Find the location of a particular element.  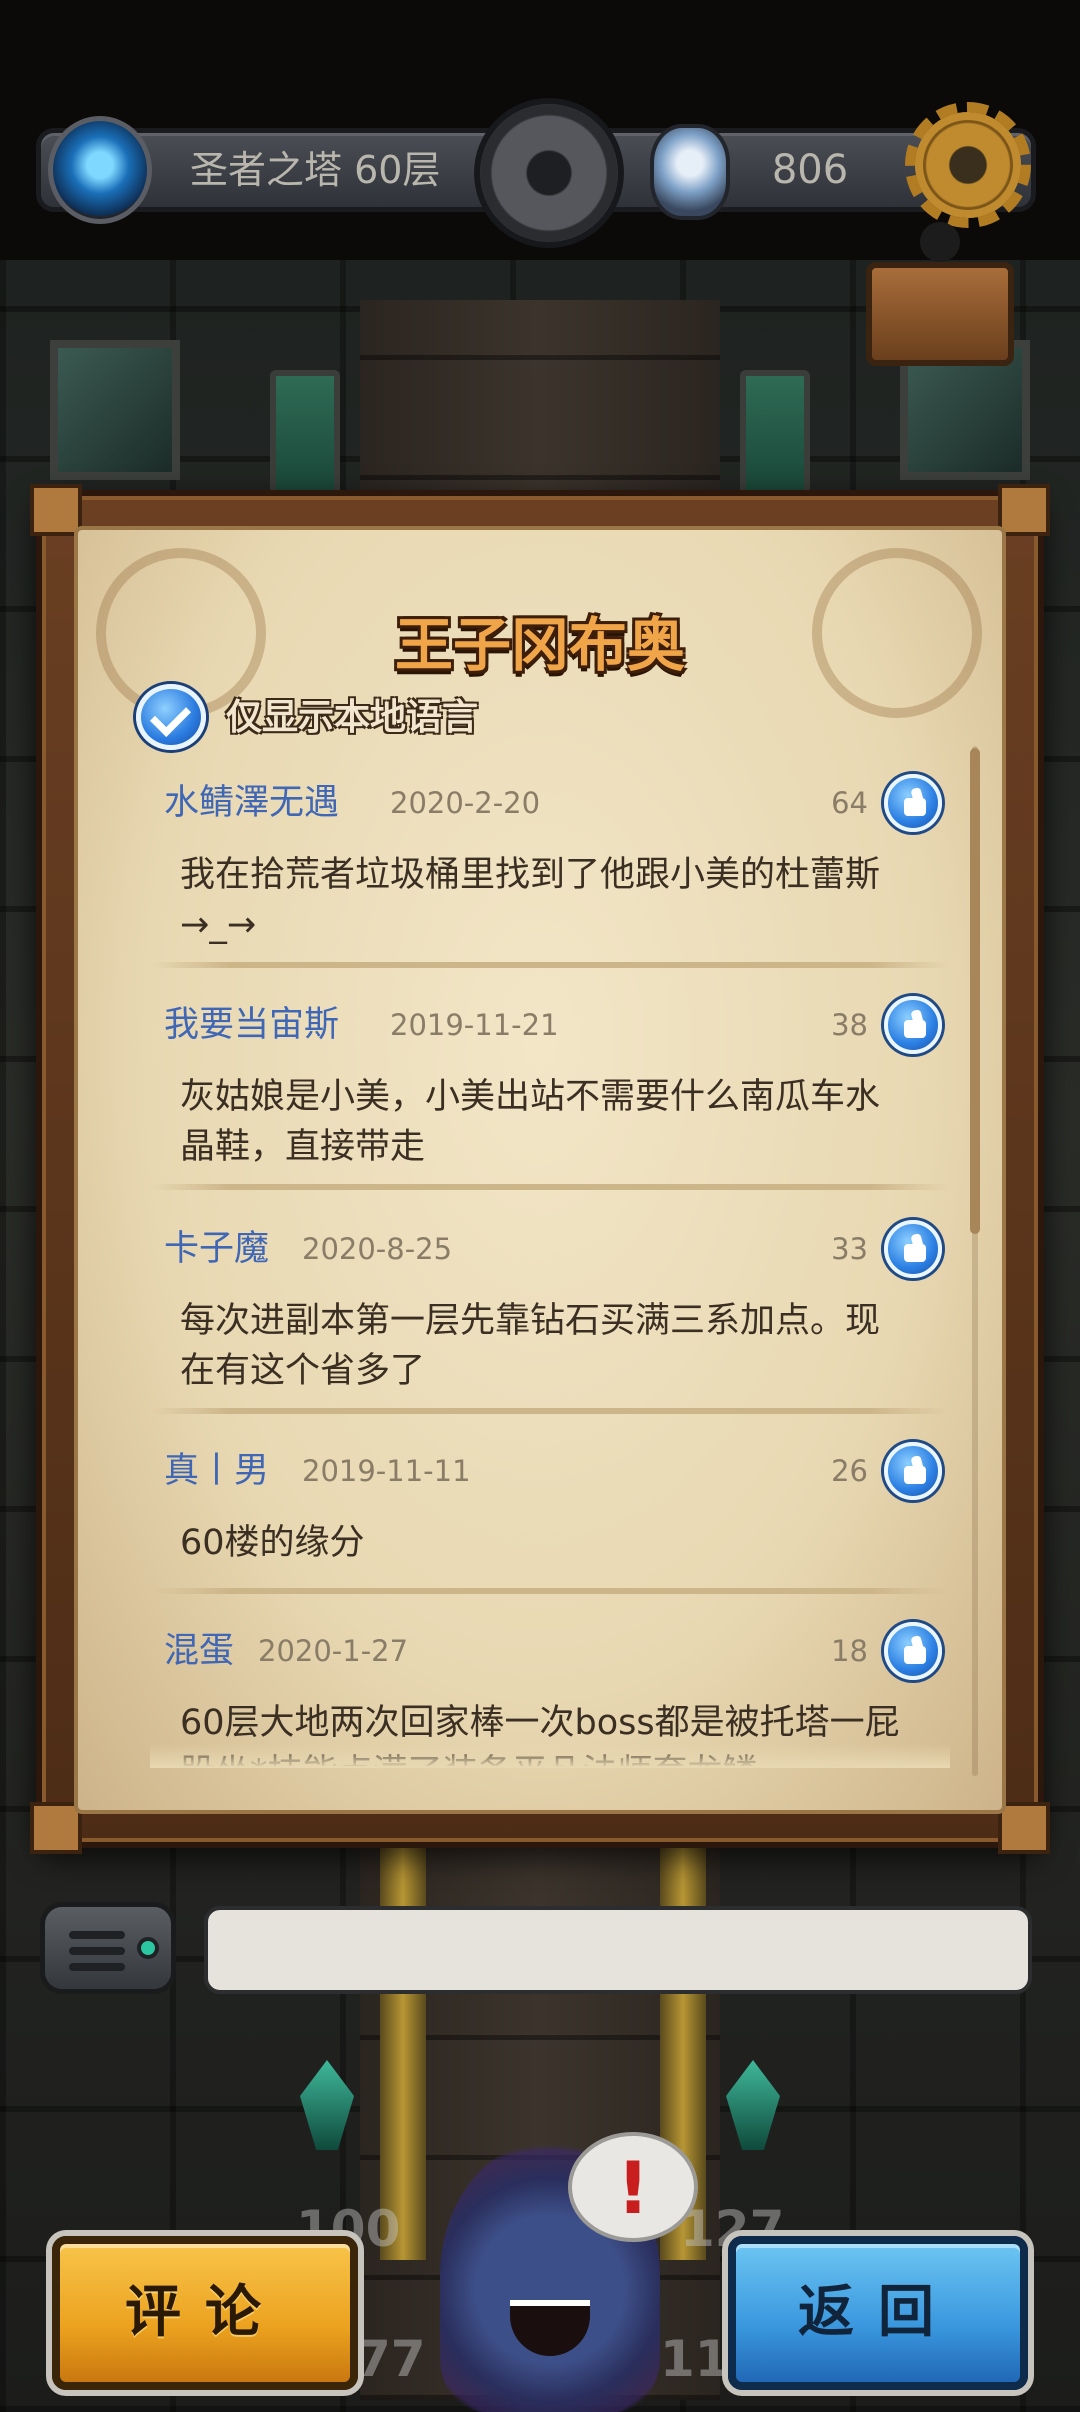

comment-text: 每次进副本第一层先靠钻石买满三系加点。现在有这个省多了 is located at coordinates (530, 1346).